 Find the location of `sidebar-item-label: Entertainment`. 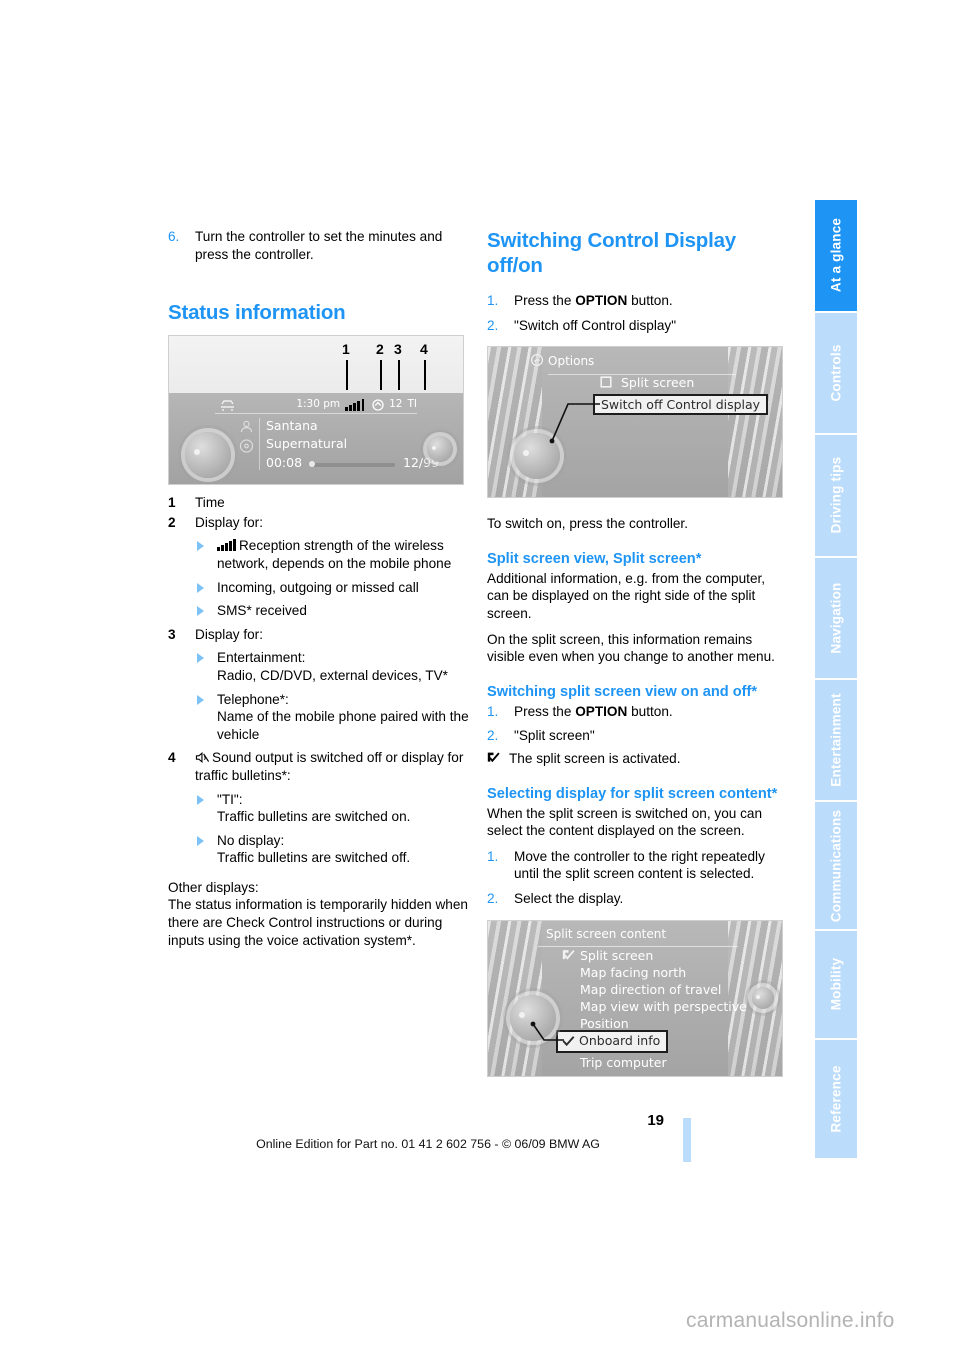

sidebar-item-label: Entertainment is located at coordinates (836, 740).